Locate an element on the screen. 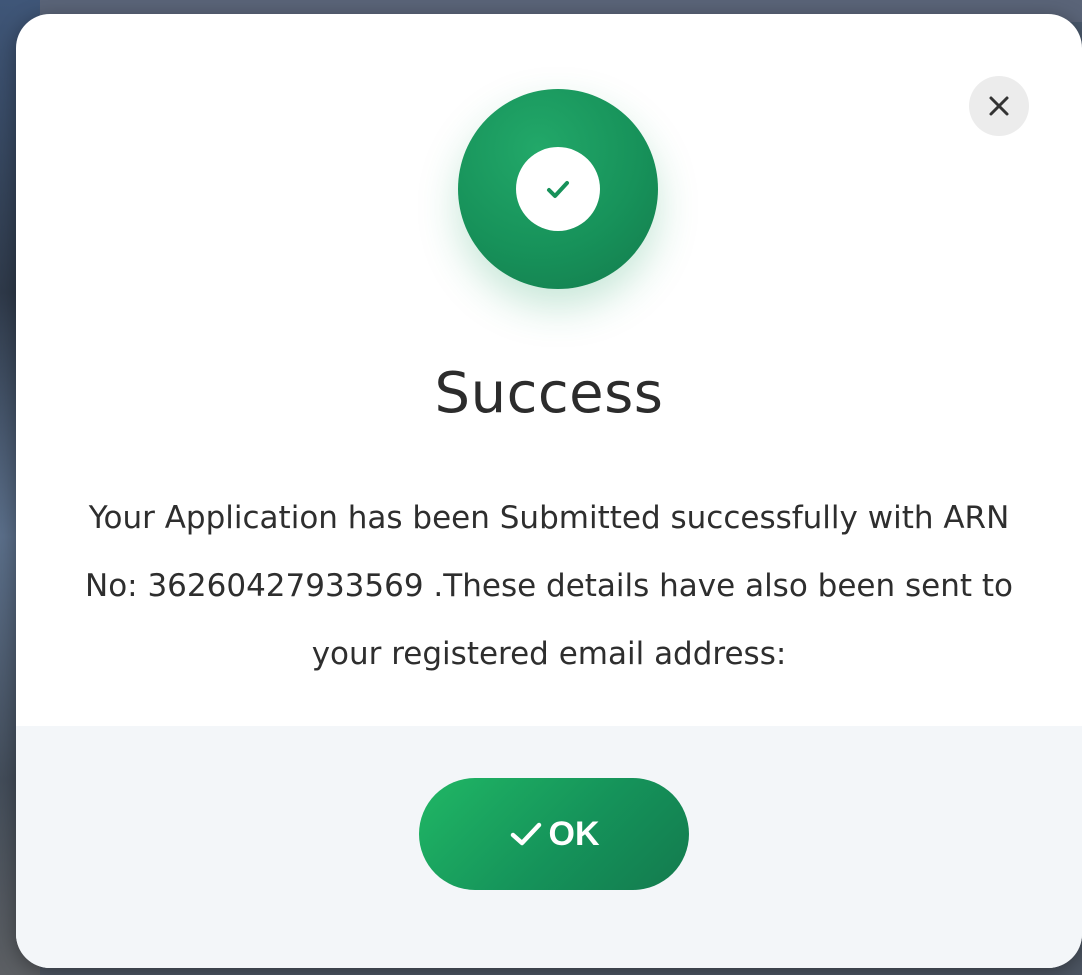 The width and height of the screenshot is (1082, 975). close-button is located at coordinates (999, 106).